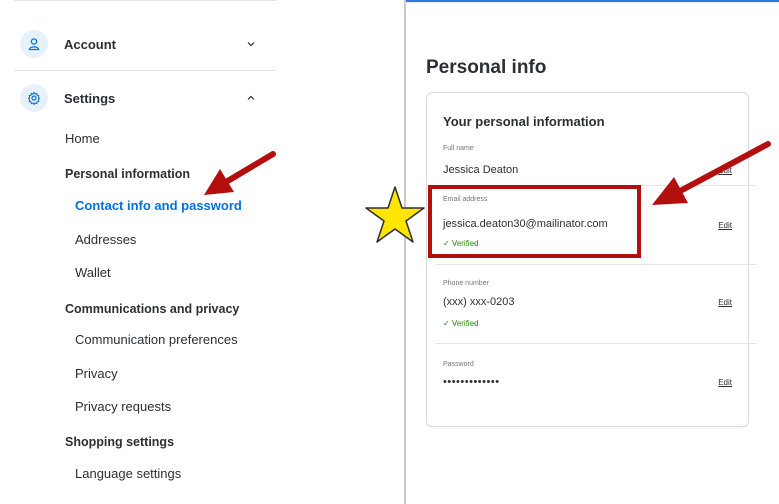  Describe the element at coordinates (139, 98) in the screenshot. I see `settings-section-toggle: Settings` at that location.